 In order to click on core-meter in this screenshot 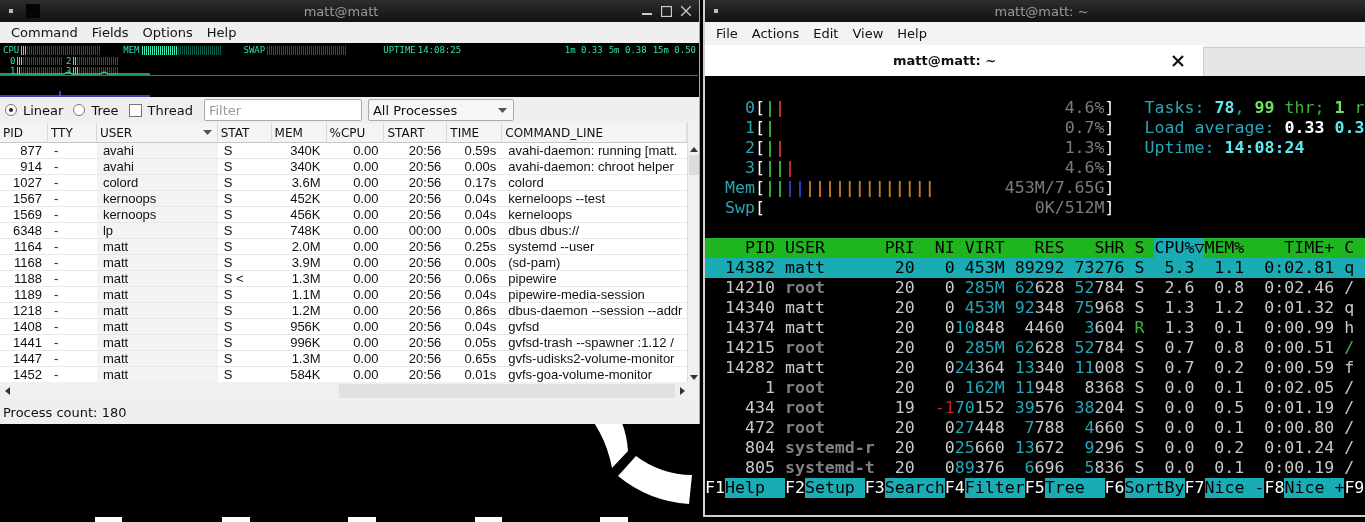, I will do `click(40, 61)`.